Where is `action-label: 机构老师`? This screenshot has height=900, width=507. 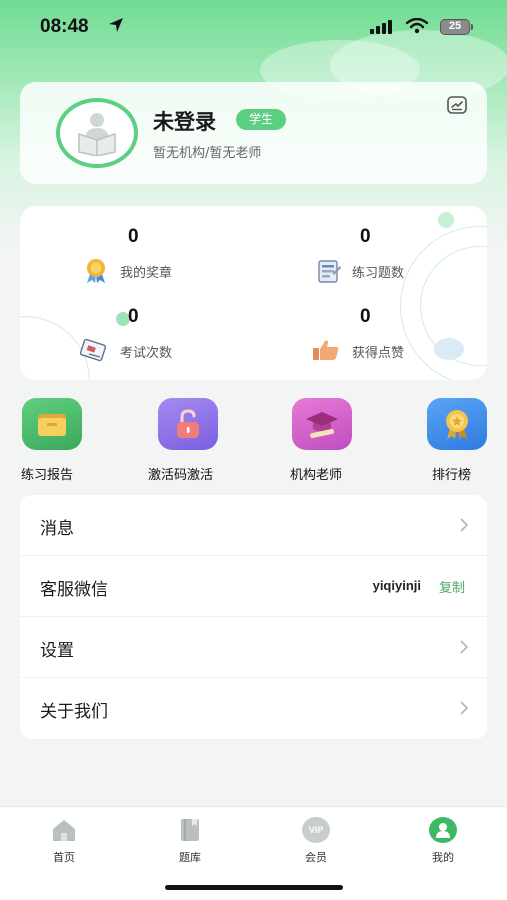 action-label: 机构老师 is located at coordinates (316, 475).